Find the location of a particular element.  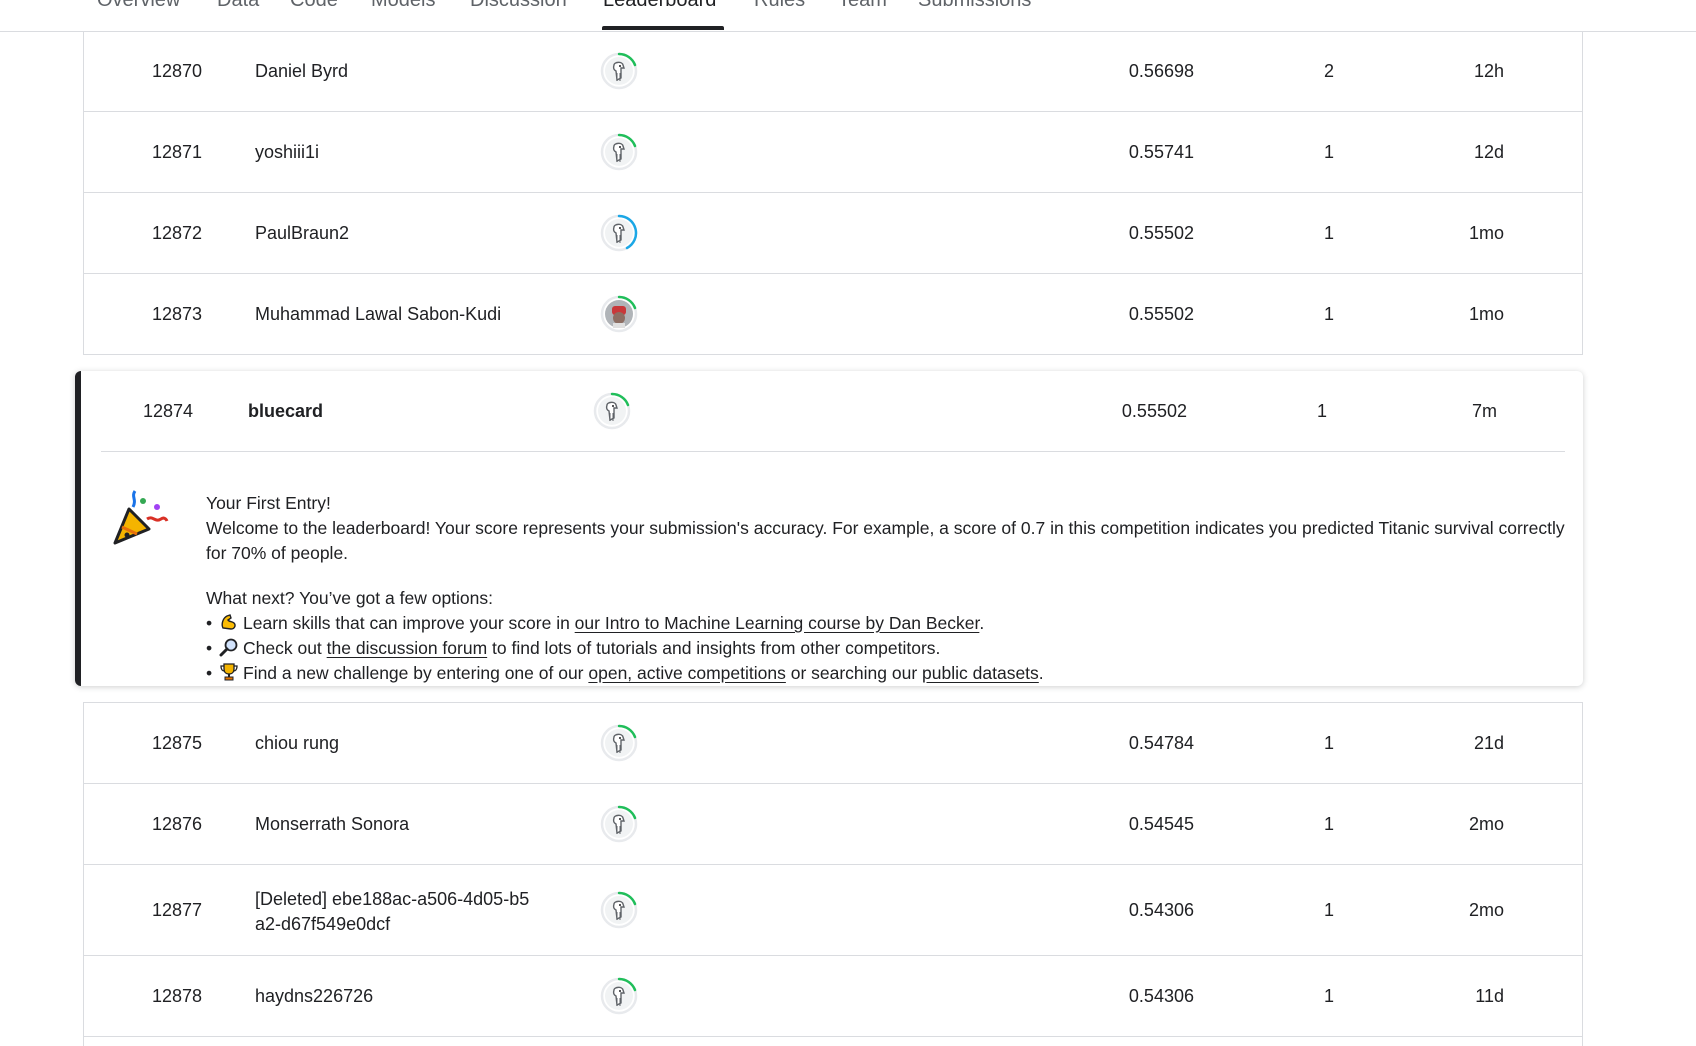

first-entry-title: Your First Entry! is located at coordinates (268, 503).